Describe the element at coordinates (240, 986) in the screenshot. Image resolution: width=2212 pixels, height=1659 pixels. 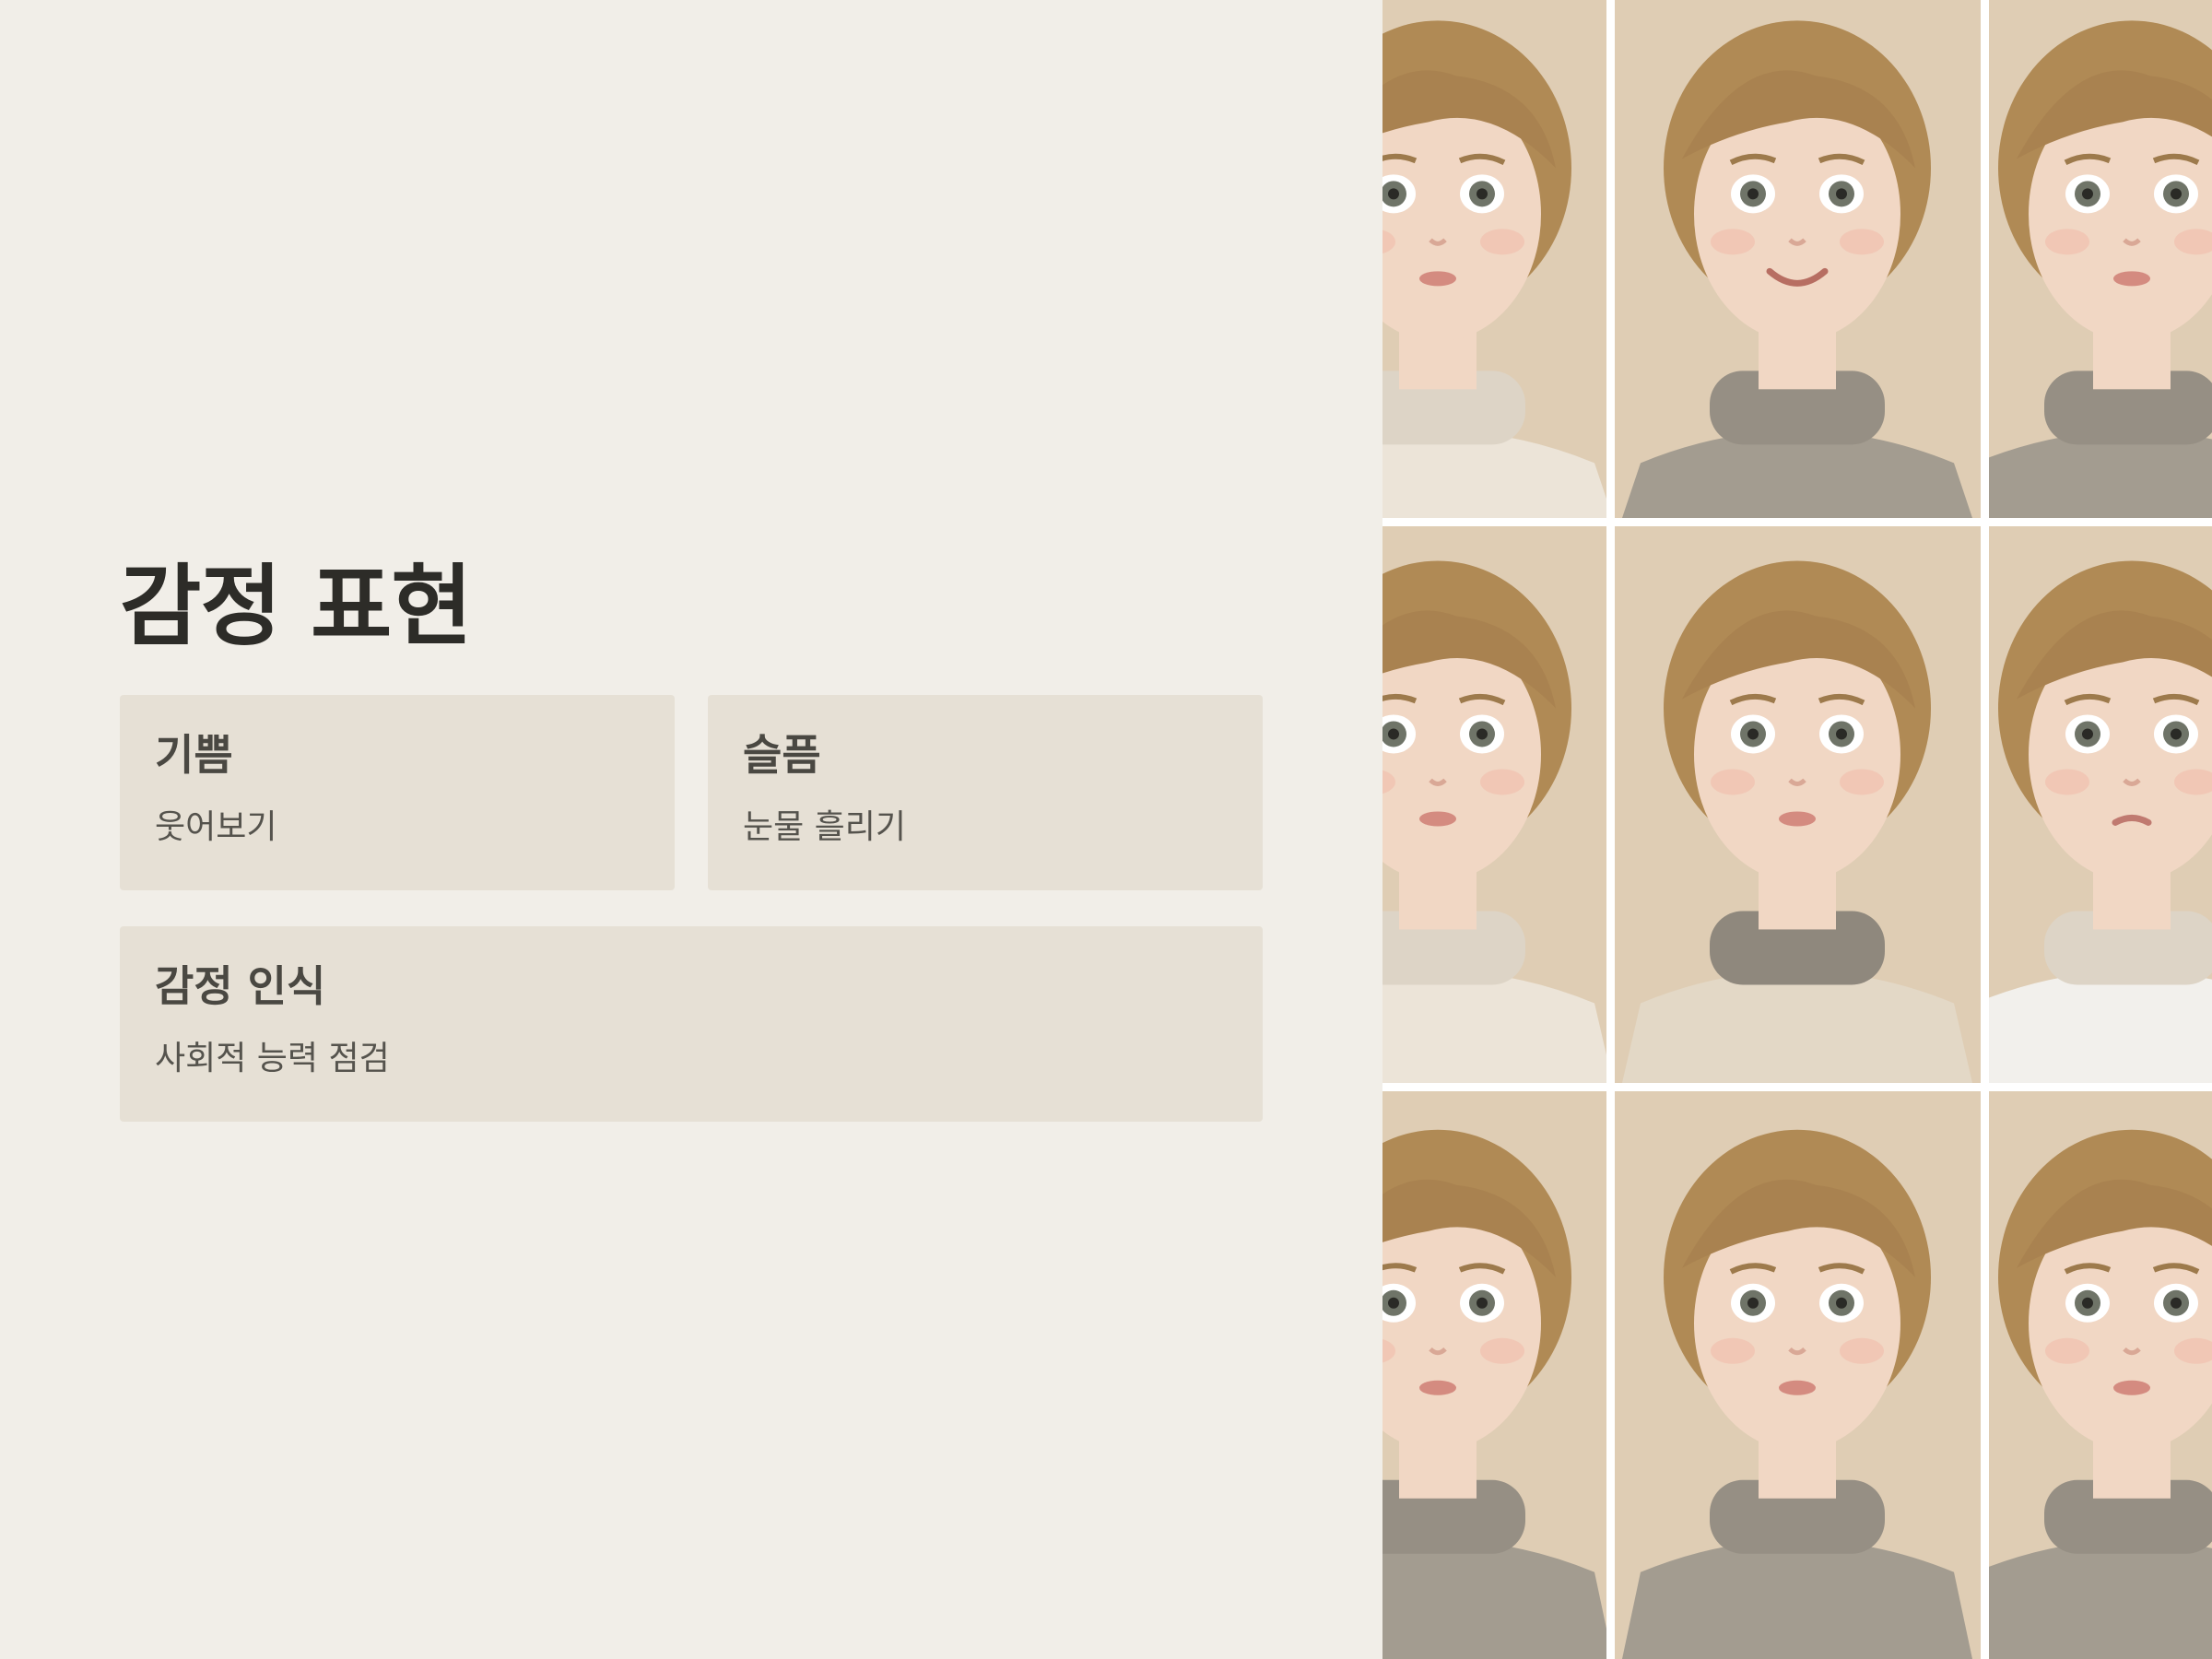
I see `card-title: 감정 인식` at that location.